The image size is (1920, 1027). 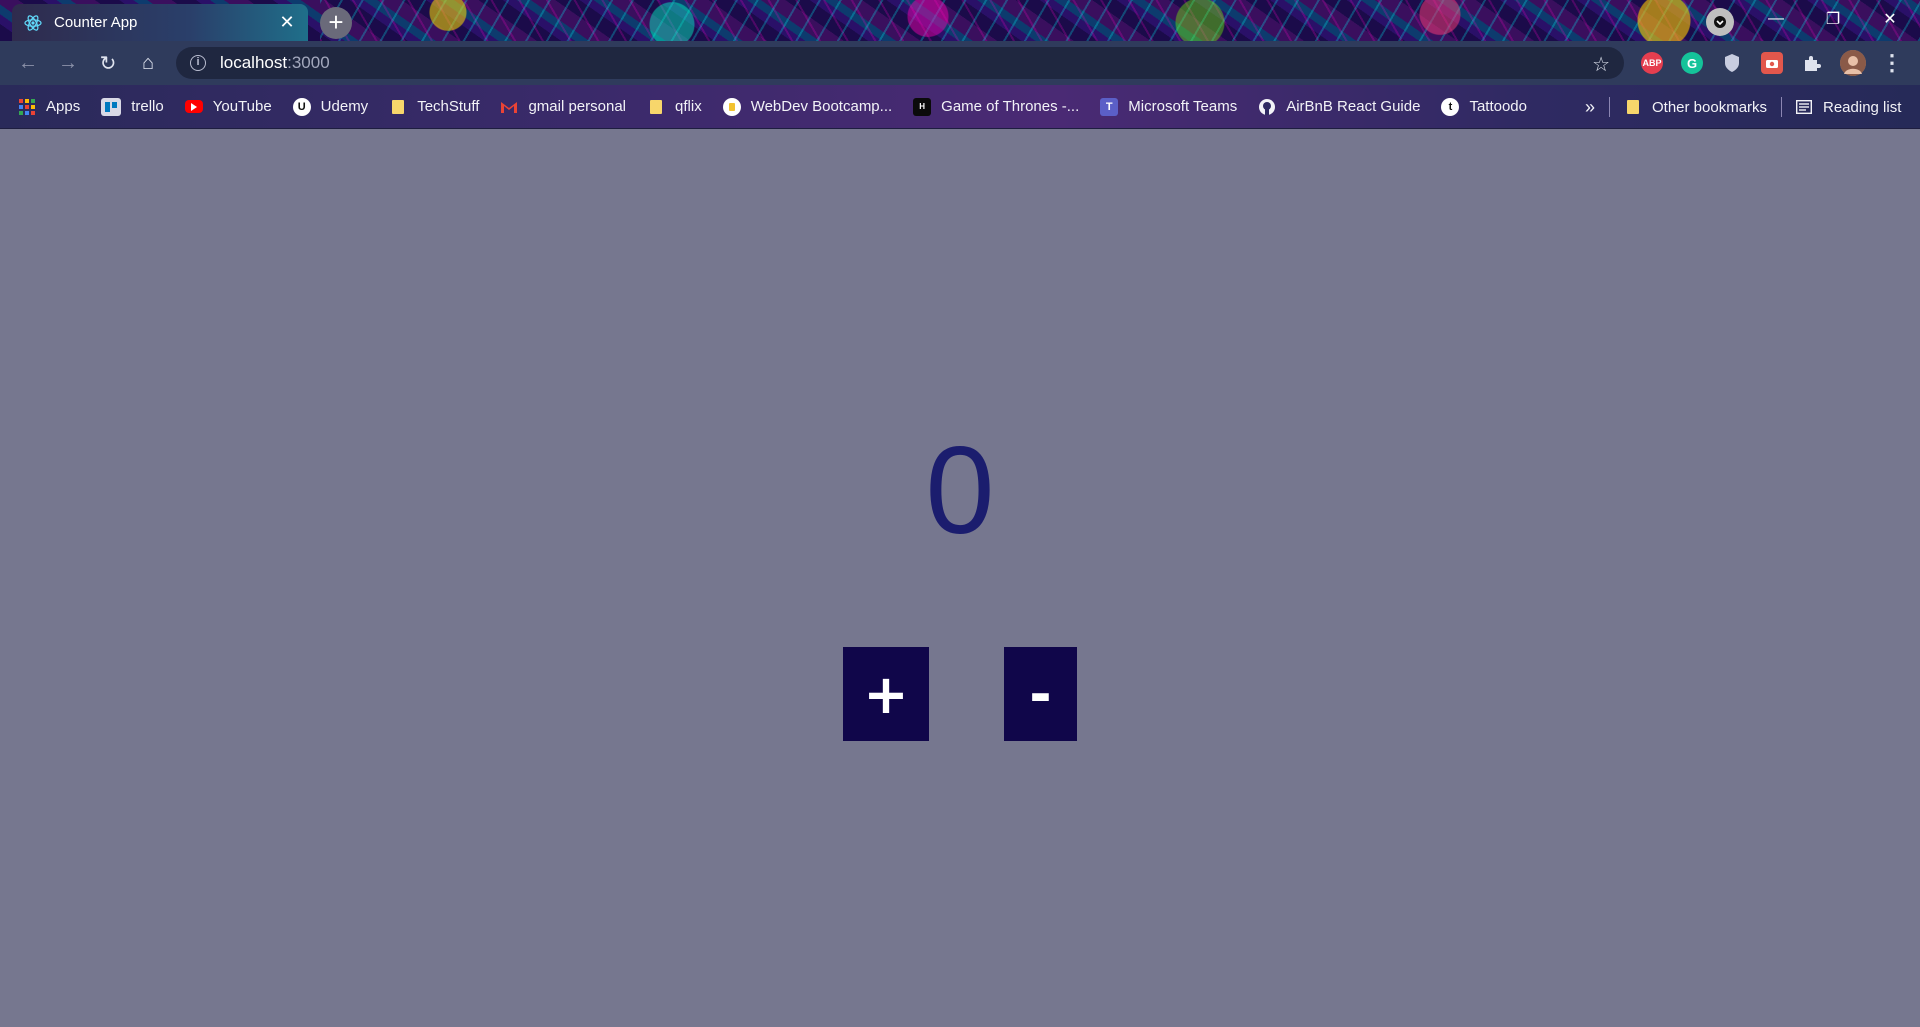 What do you see at coordinates (688, 106) in the screenshot?
I see `bookmark-label: qflix` at bounding box center [688, 106].